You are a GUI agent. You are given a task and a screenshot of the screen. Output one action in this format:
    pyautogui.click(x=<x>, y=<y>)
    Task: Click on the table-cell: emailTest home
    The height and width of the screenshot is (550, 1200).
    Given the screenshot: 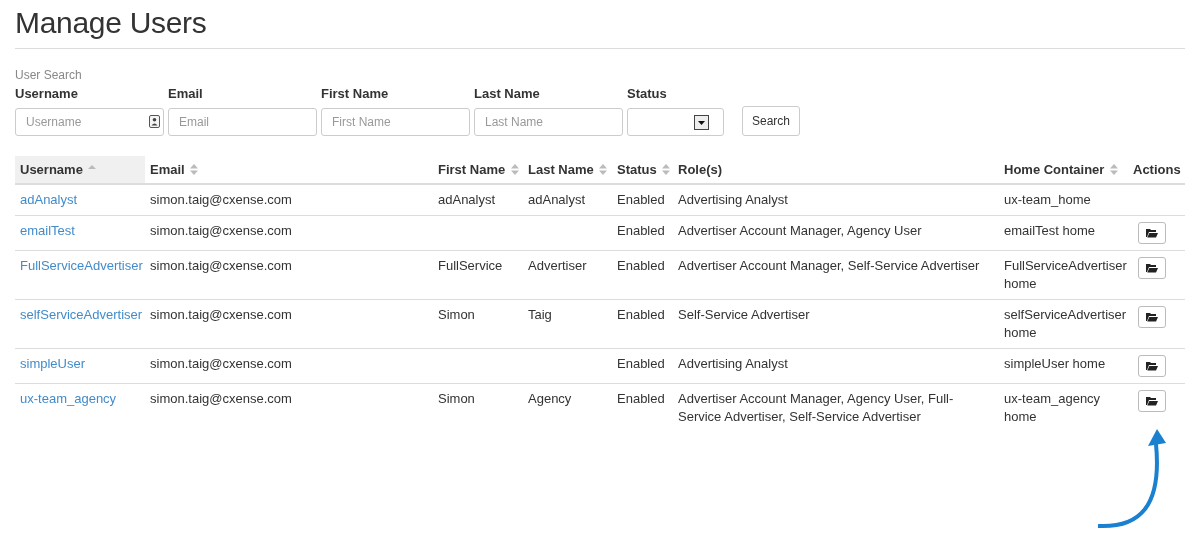 What is the action you would take?
    pyautogui.click(x=1050, y=230)
    